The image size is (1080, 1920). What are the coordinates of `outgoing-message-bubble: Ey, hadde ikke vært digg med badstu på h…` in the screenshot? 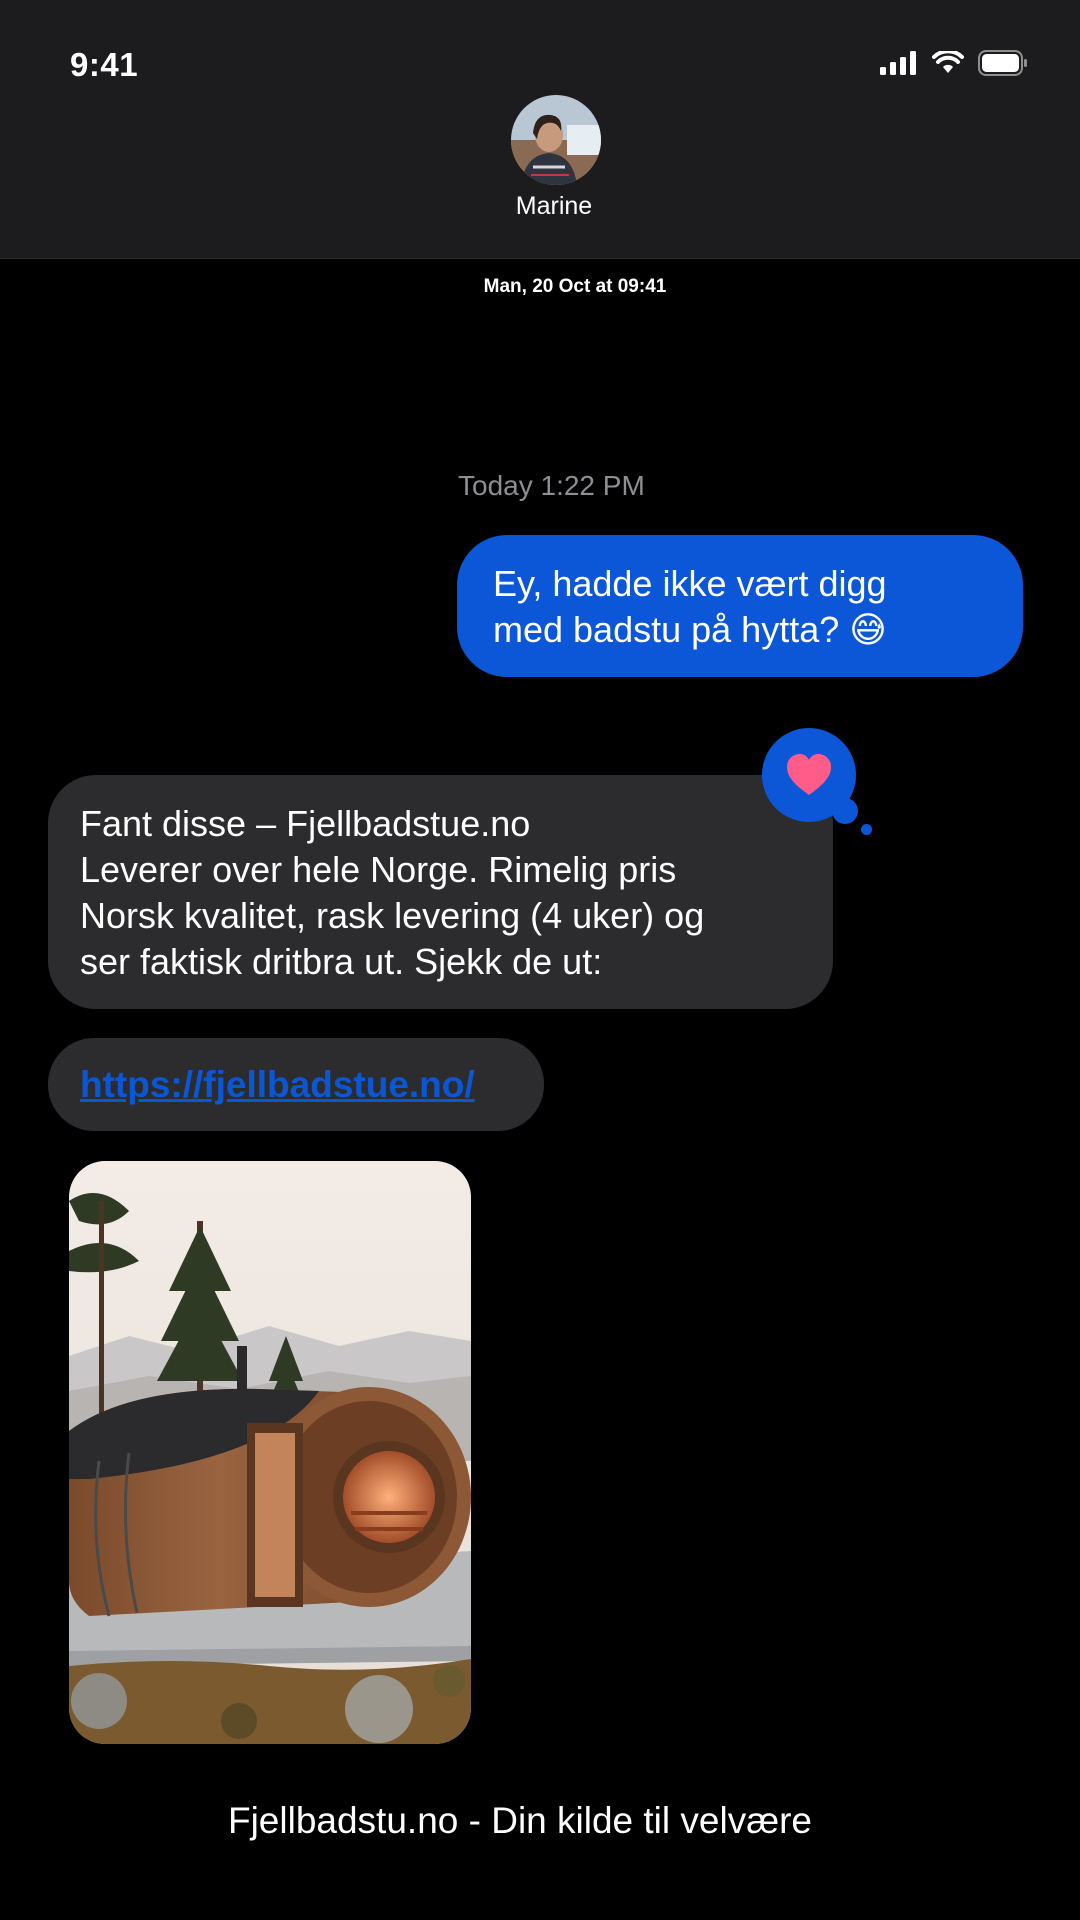 It's located at (740, 606).